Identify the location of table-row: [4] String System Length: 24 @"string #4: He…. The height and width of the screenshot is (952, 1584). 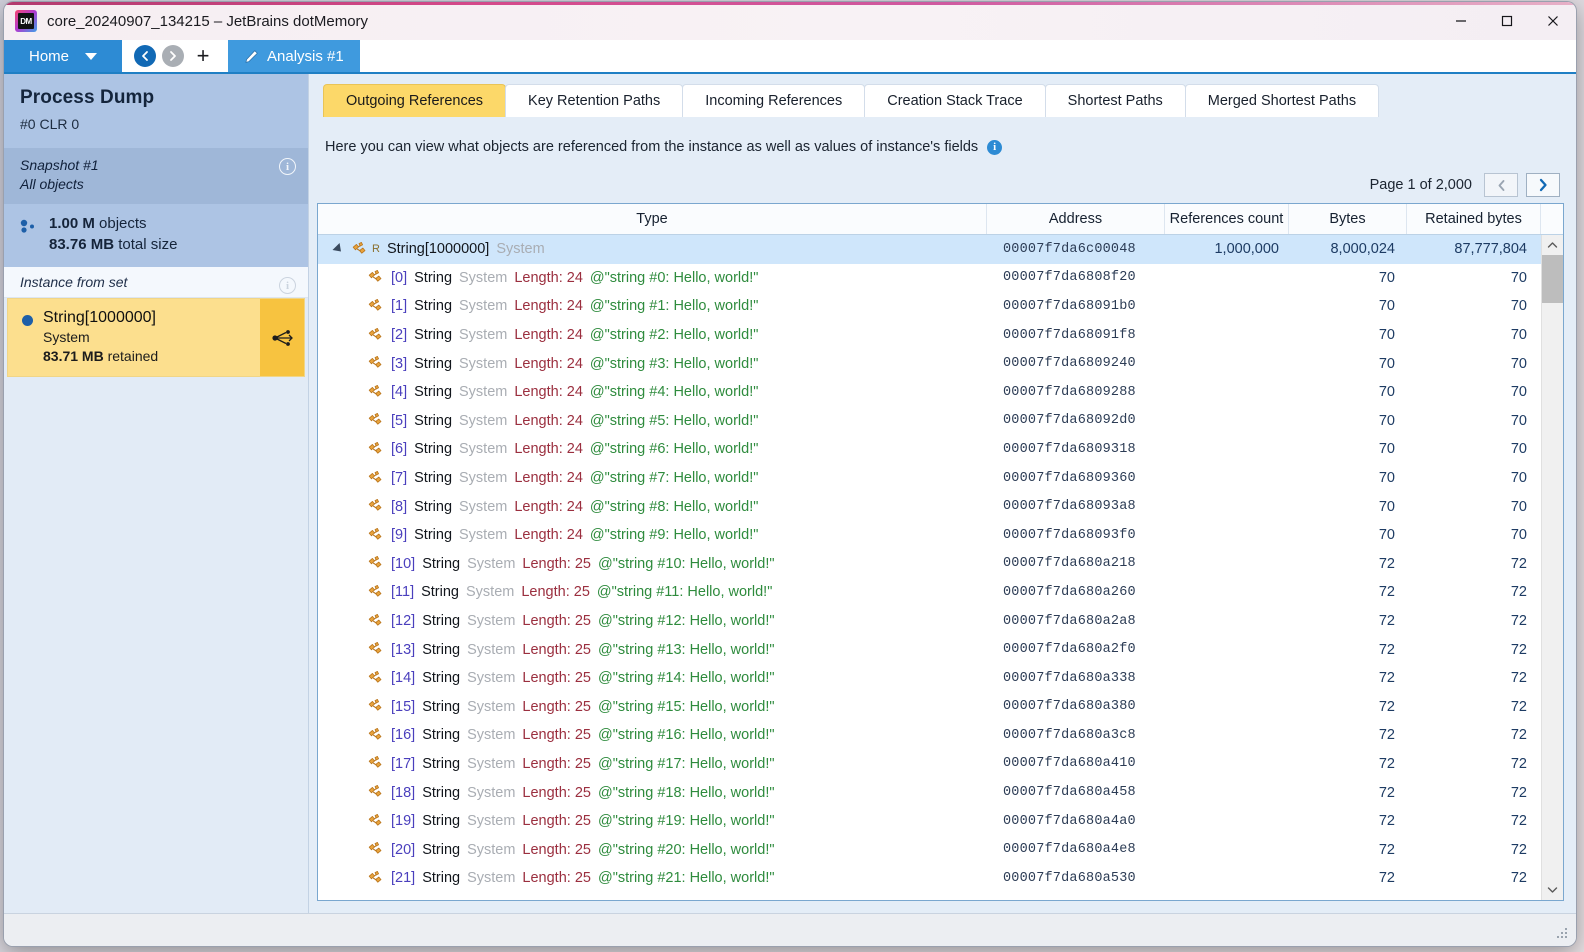
(929, 392).